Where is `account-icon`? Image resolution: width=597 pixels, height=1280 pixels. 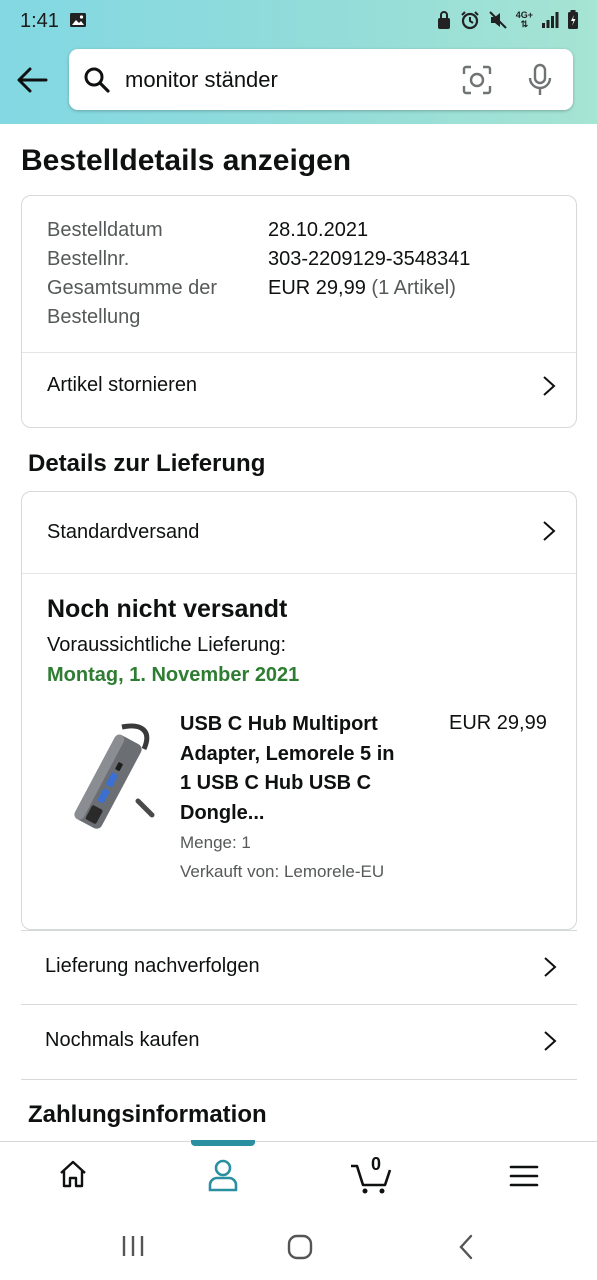
account-icon is located at coordinates (223, 1175).